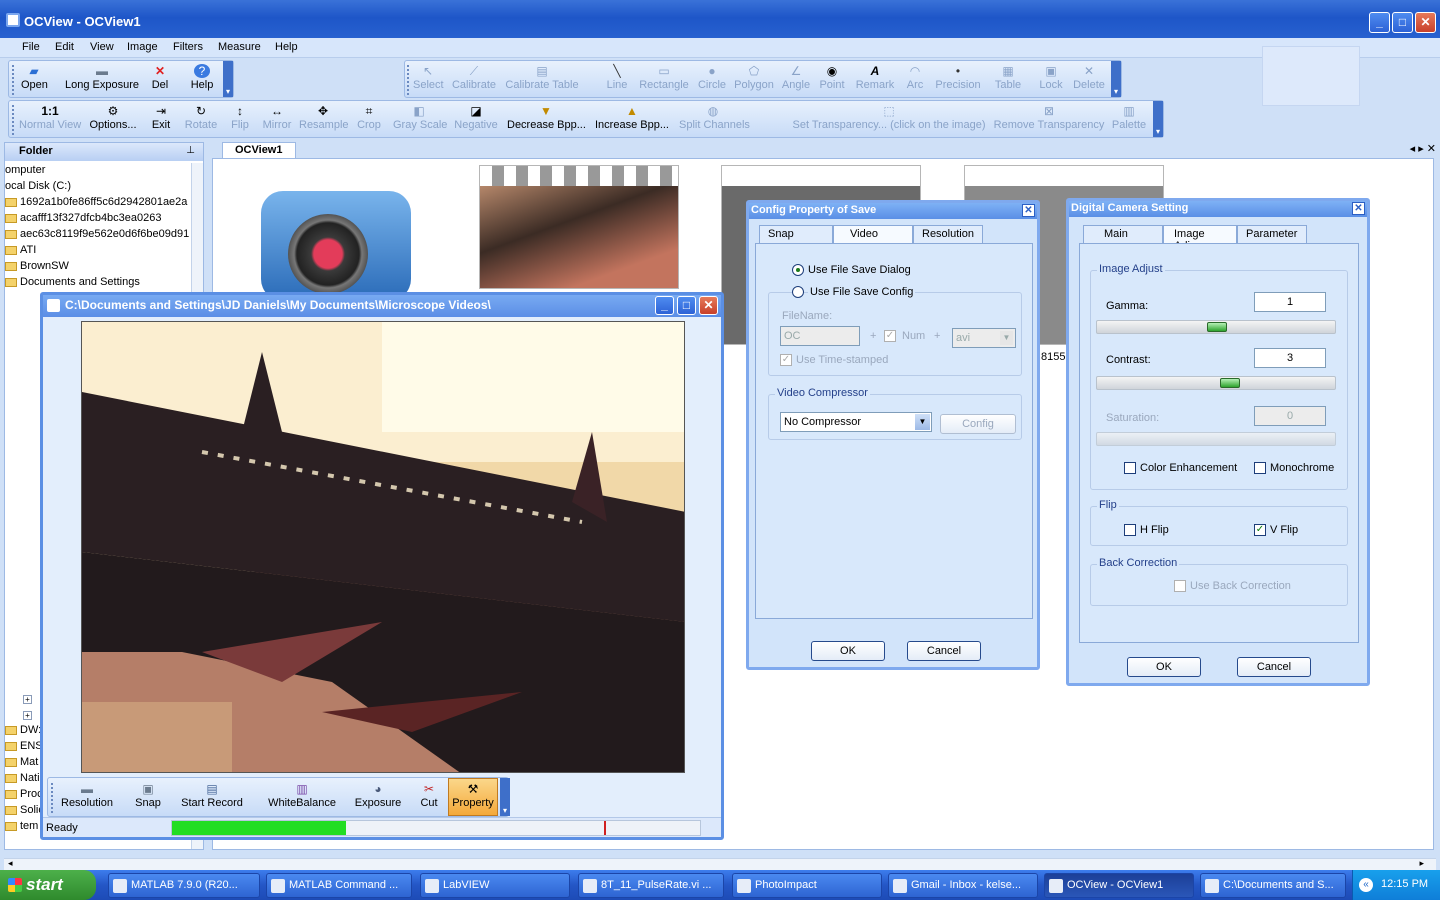 The height and width of the screenshot is (900, 1440). I want to click on use-back-correction-checkbox, so click(1180, 586).